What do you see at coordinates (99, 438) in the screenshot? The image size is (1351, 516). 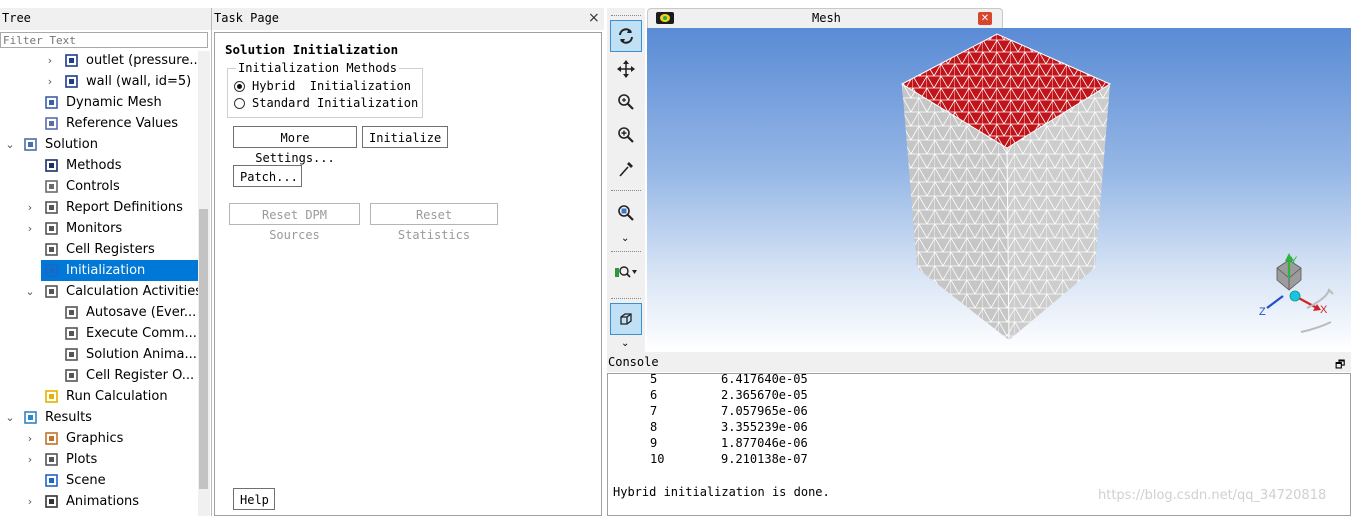 I see `tree-item: › Graphics` at bounding box center [99, 438].